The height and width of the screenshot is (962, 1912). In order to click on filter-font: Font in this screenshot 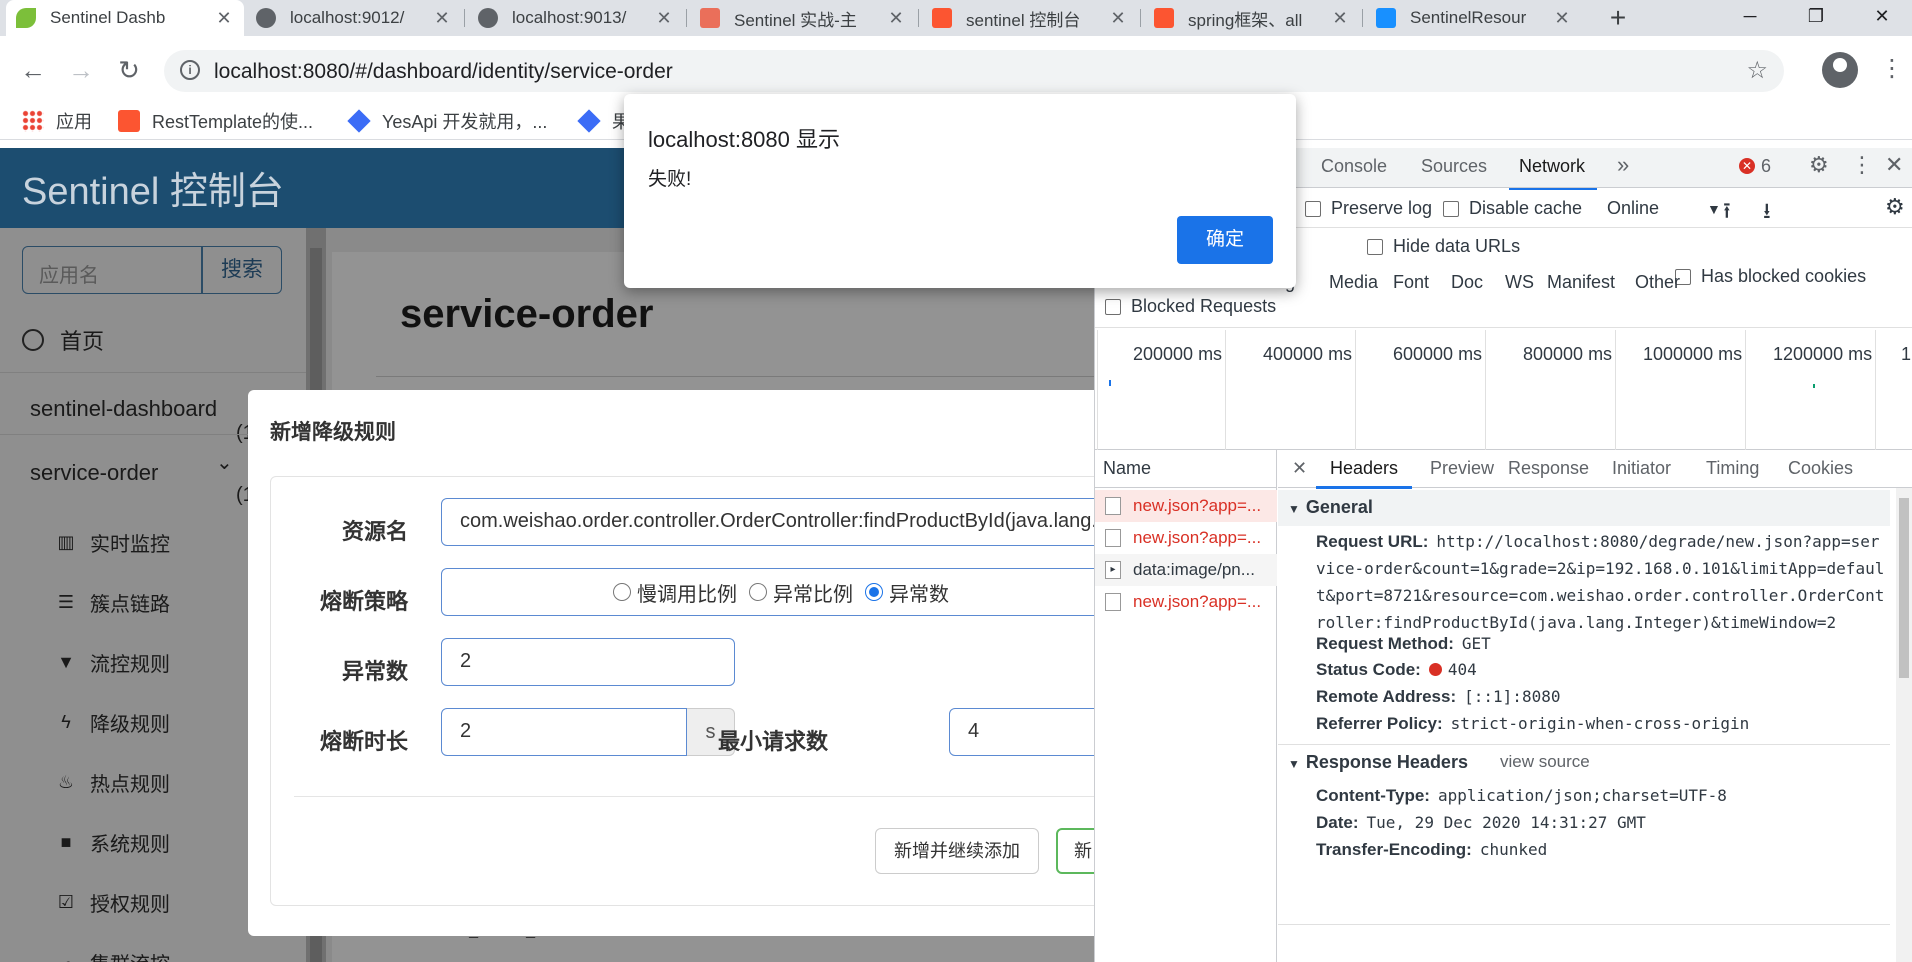, I will do `click(1411, 282)`.